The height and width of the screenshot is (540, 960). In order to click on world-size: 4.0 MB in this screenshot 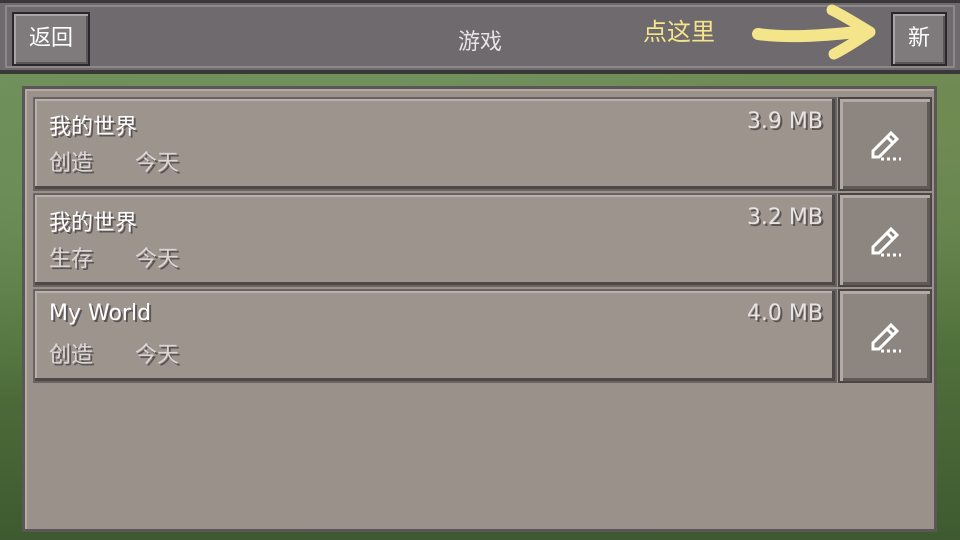, I will do `click(784, 313)`.